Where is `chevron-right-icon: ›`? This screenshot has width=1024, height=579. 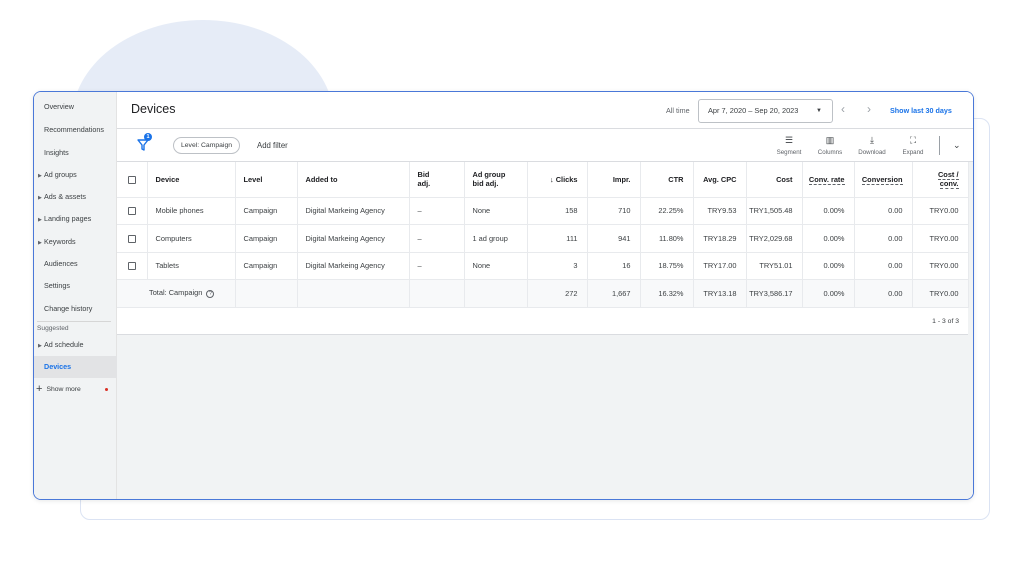 chevron-right-icon: › is located at coordinates (869, 109).